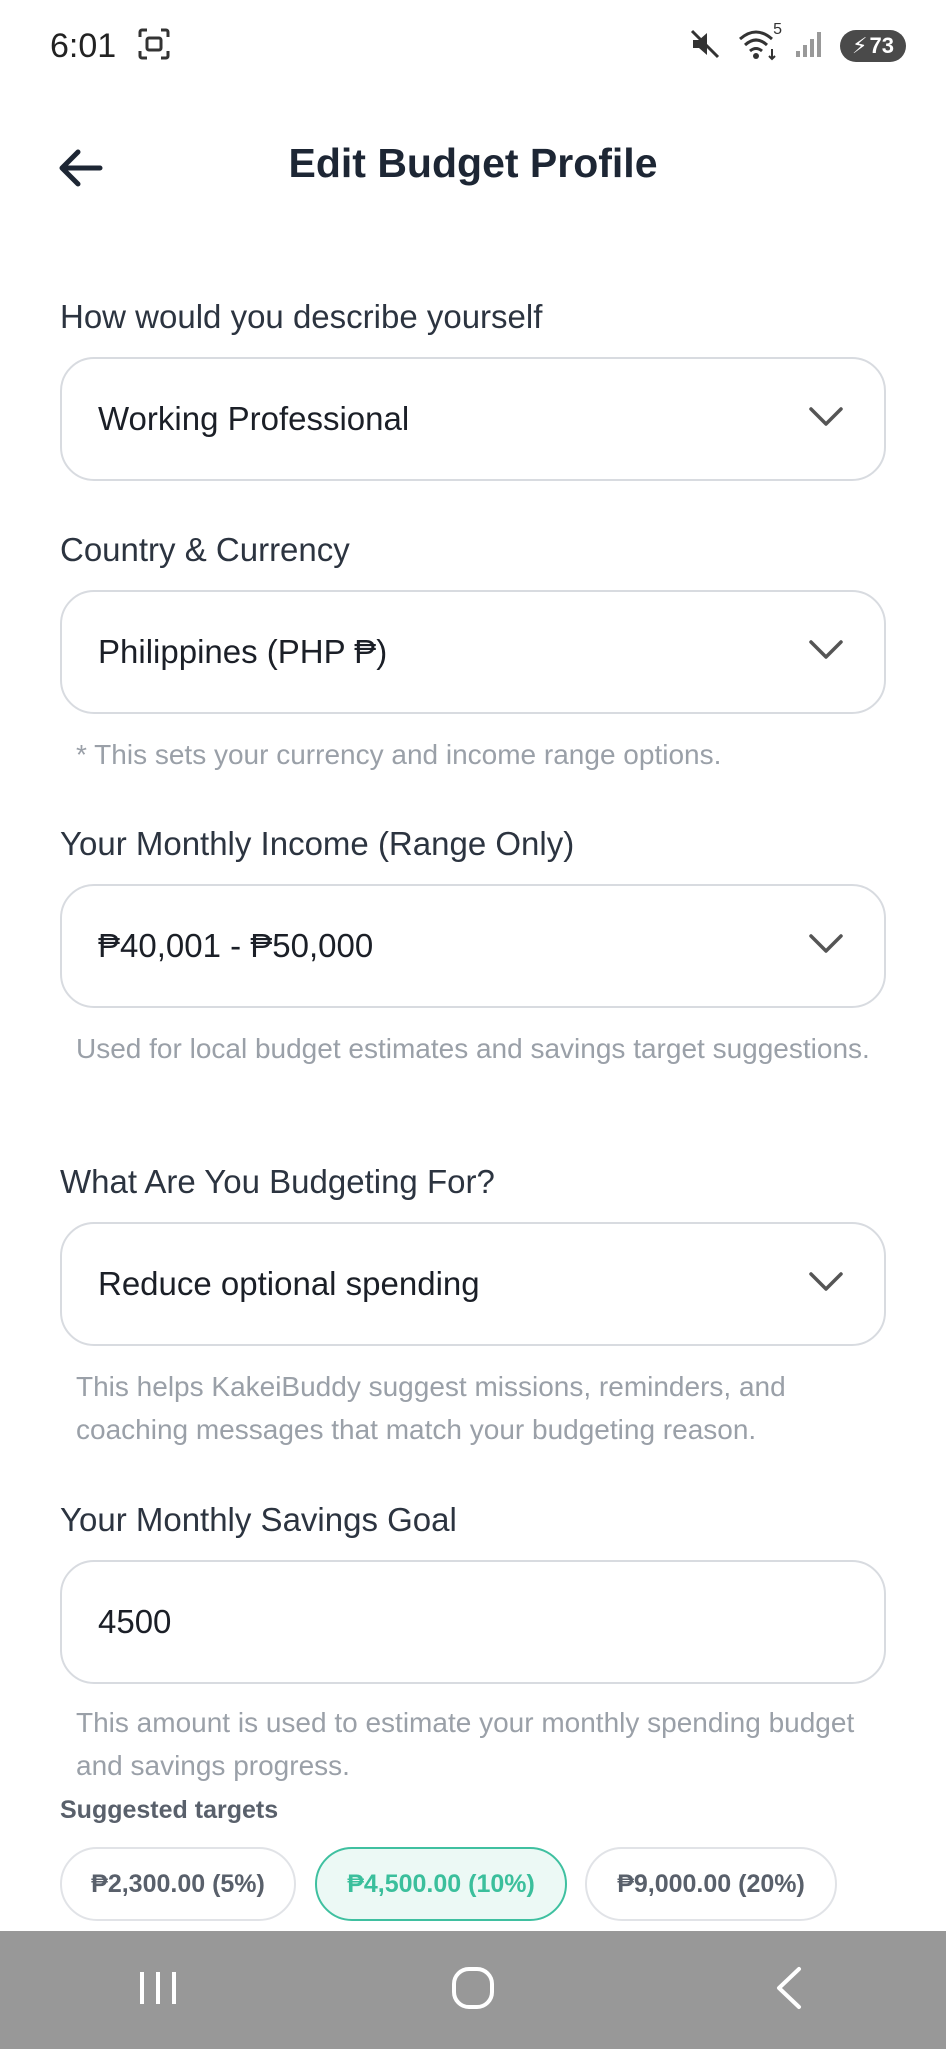  What do you see at coordinates (301, 316) in the screenshot?
I see `describe-label: How would you describe yourself` at bounding box center [301, 316].